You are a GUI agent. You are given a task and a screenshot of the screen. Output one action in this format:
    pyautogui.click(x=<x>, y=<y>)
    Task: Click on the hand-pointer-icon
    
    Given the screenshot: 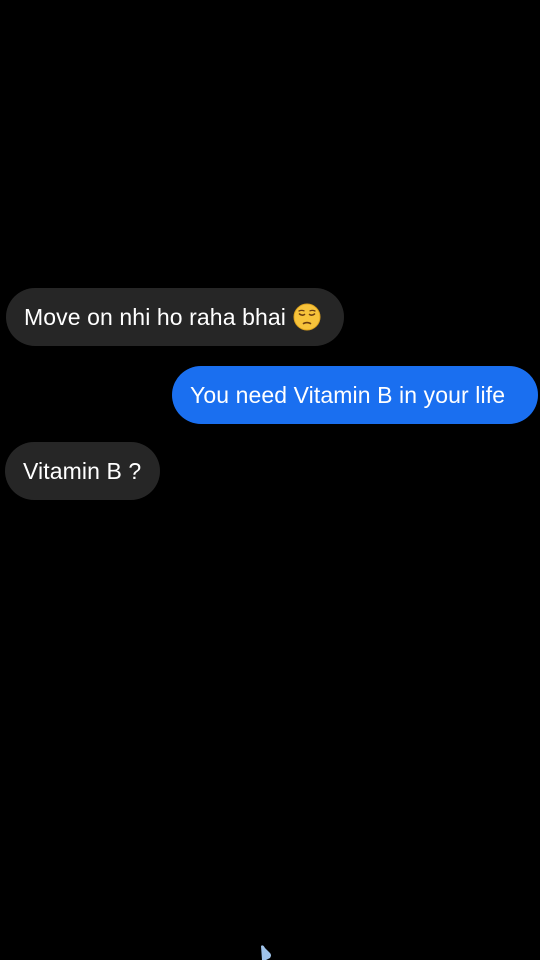 What is the action you would take?
    pyautogui.click(x=266, y=952)
    